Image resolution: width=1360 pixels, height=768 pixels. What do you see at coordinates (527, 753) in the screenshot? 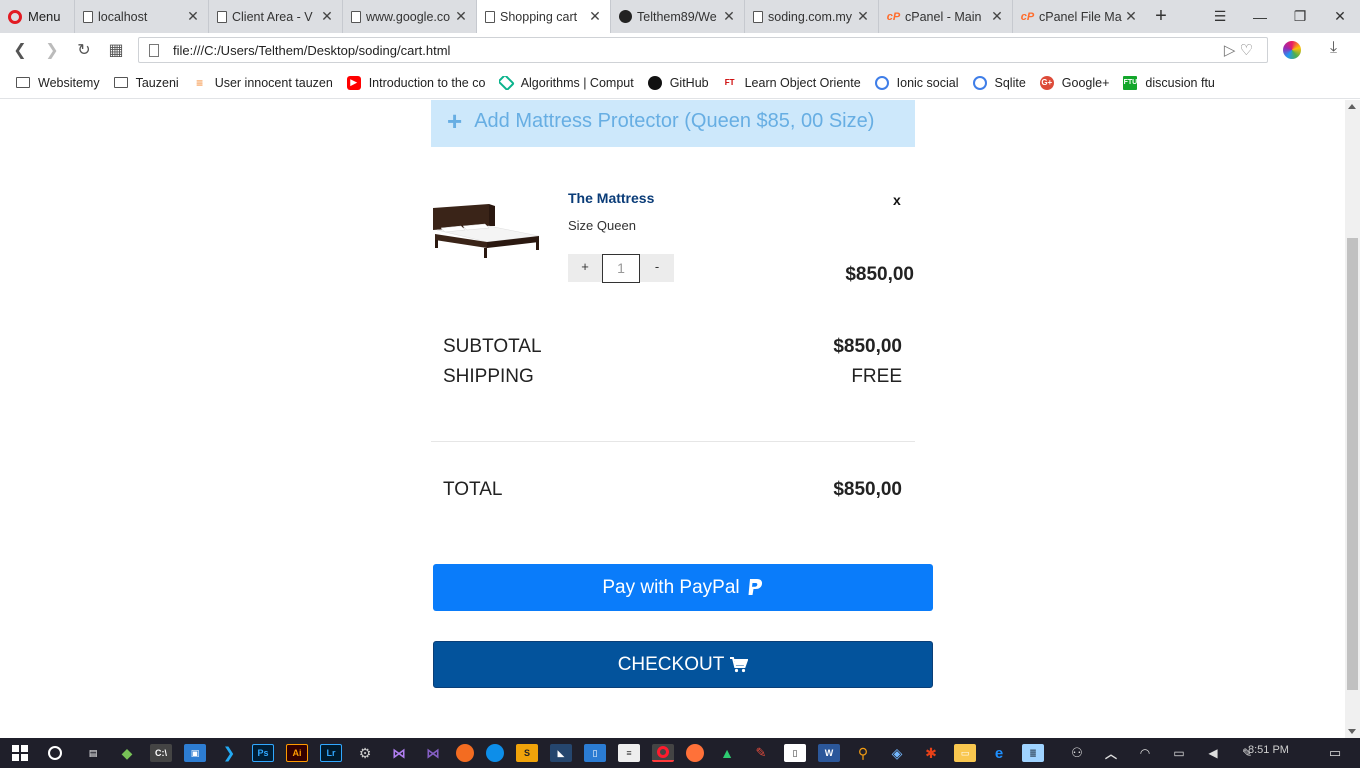
I see `sublime-text-icon: S` at bounding box center [527, 753].